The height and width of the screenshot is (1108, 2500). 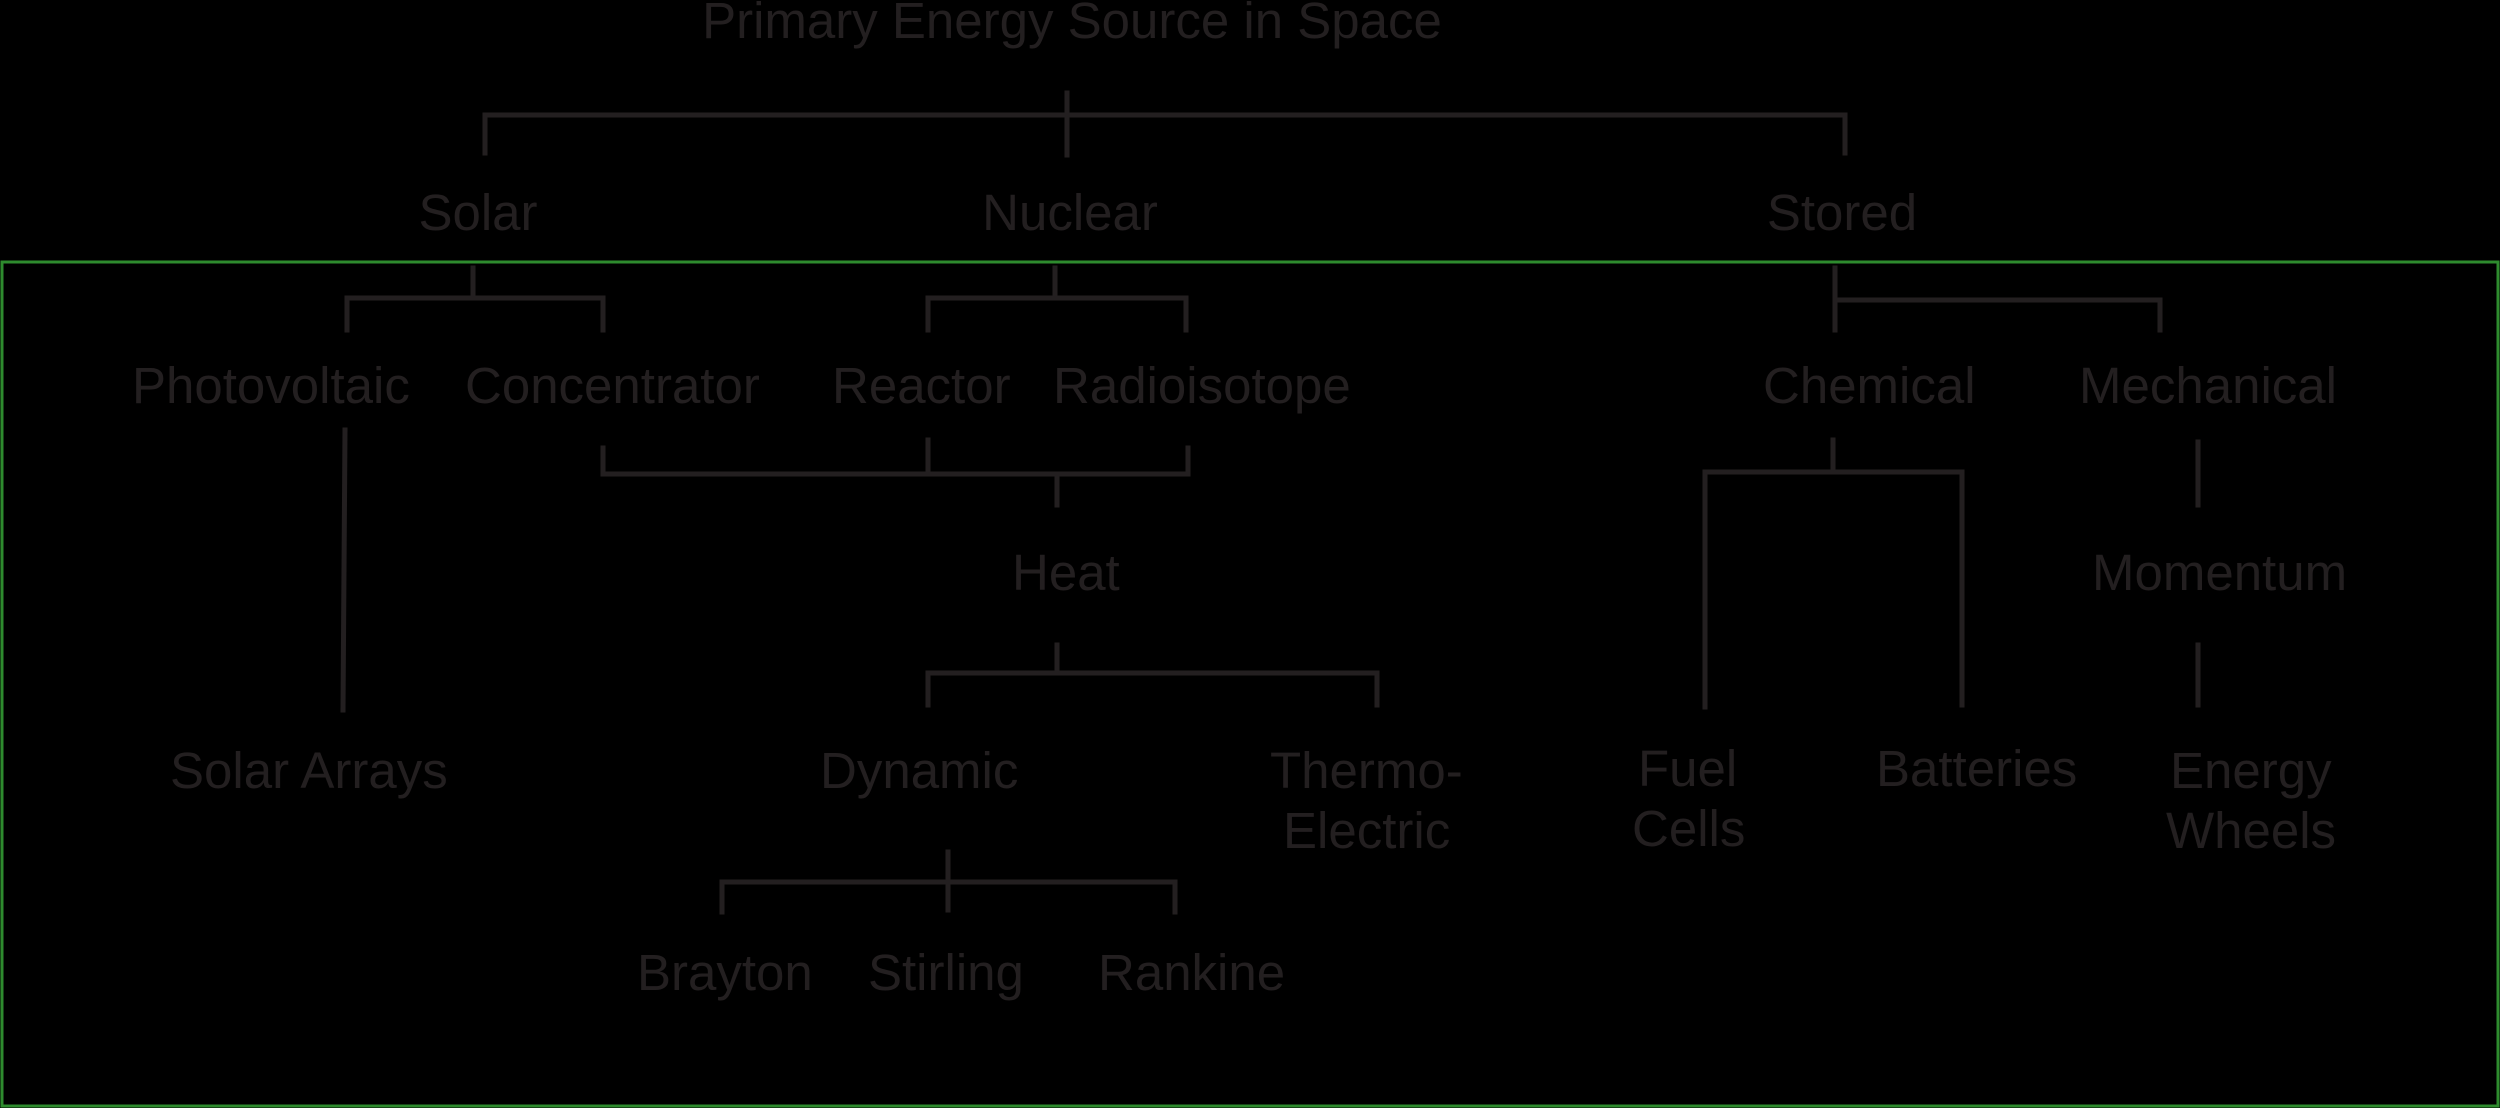 I want to click on node-momentum: Momentum, so click(x=2219, y=572).